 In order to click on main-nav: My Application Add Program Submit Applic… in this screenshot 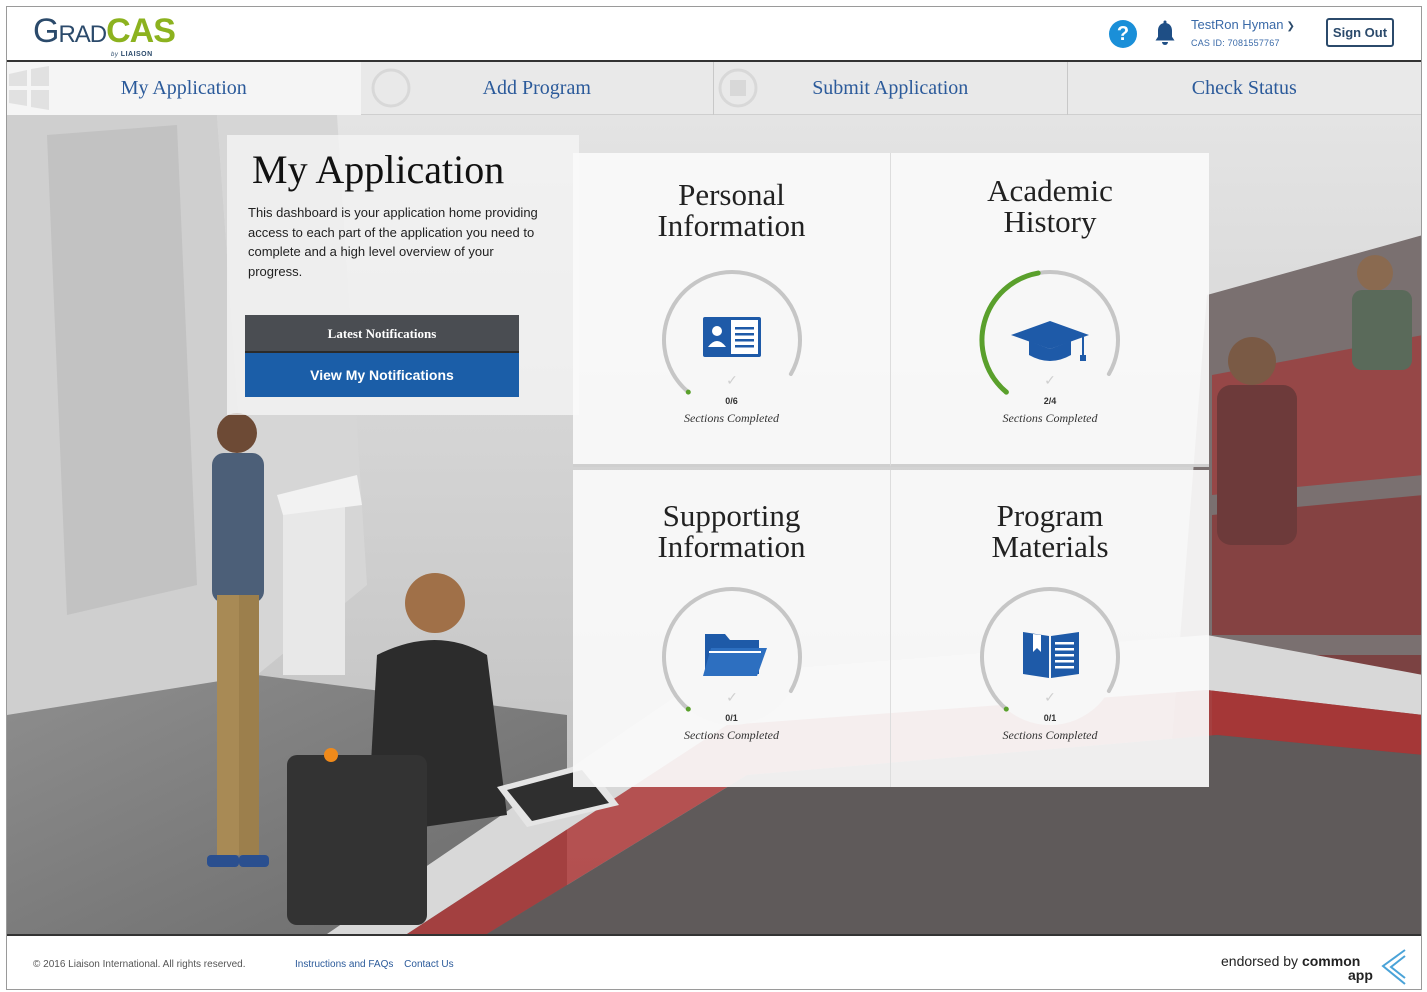, I will do `click(714, 88)`.